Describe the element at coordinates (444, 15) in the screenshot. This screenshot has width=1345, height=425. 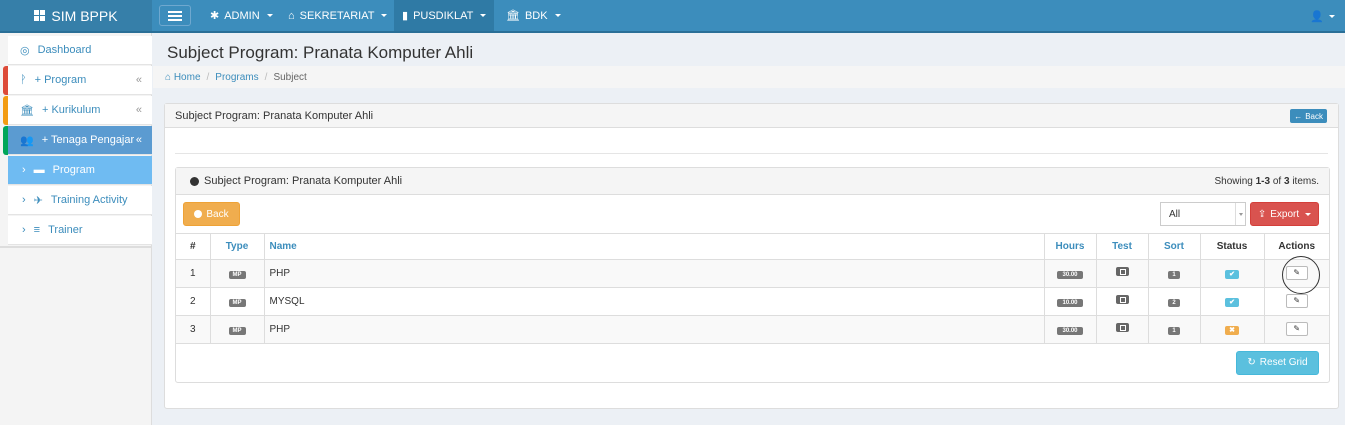
I see `nav-item-pusdiklat: ▮ PUSDIKLAT` at that location.